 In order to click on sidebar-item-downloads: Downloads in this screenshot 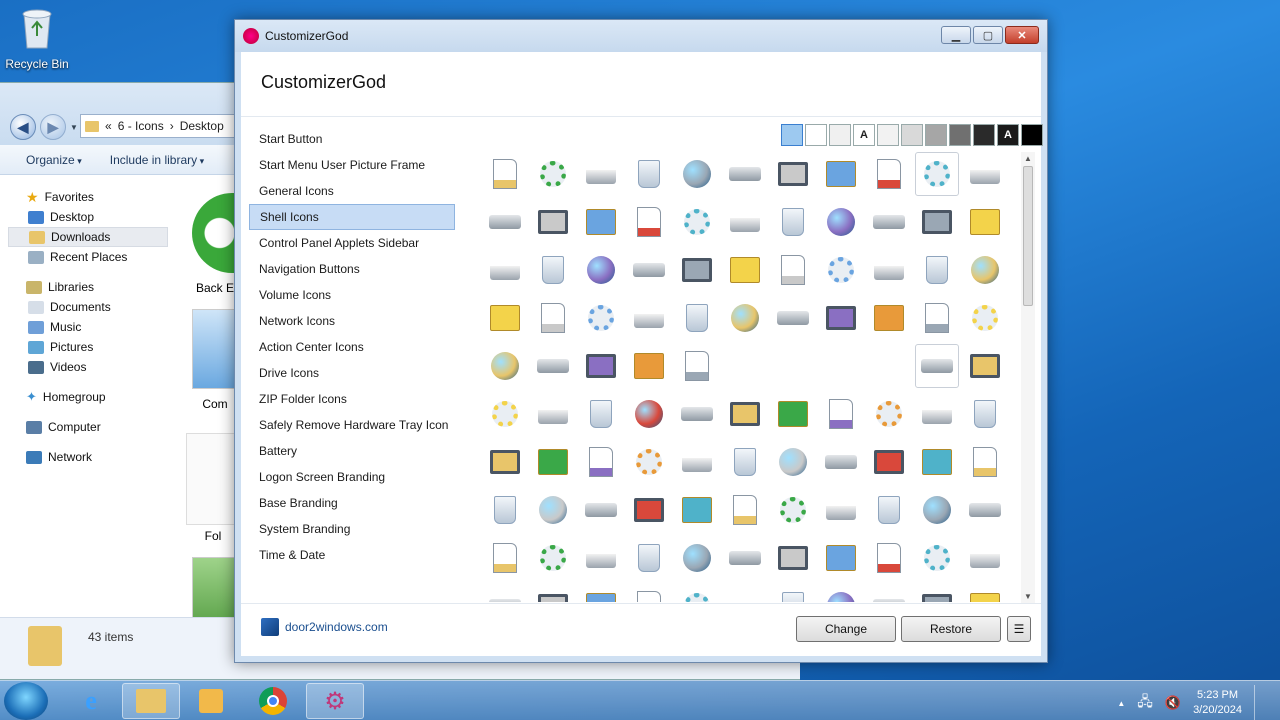, I will do `click(88, 237)`.